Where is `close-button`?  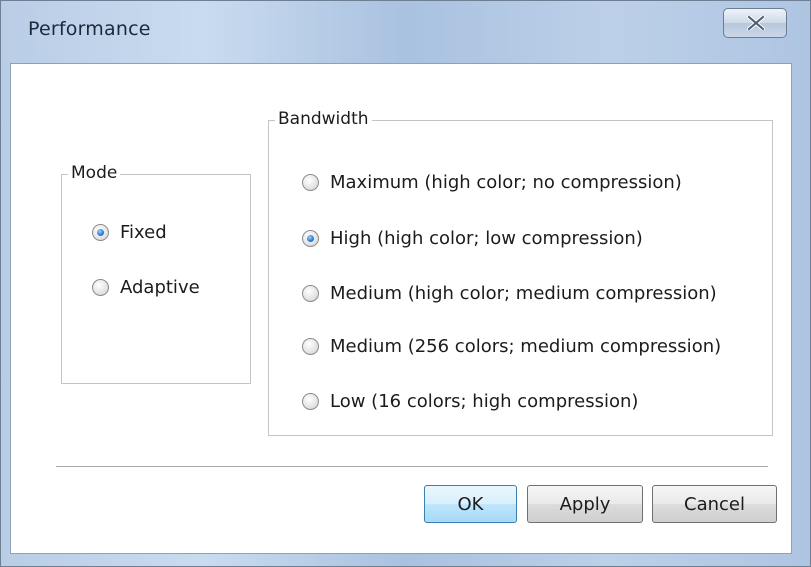 close-button is located at coordinates (755, 23).